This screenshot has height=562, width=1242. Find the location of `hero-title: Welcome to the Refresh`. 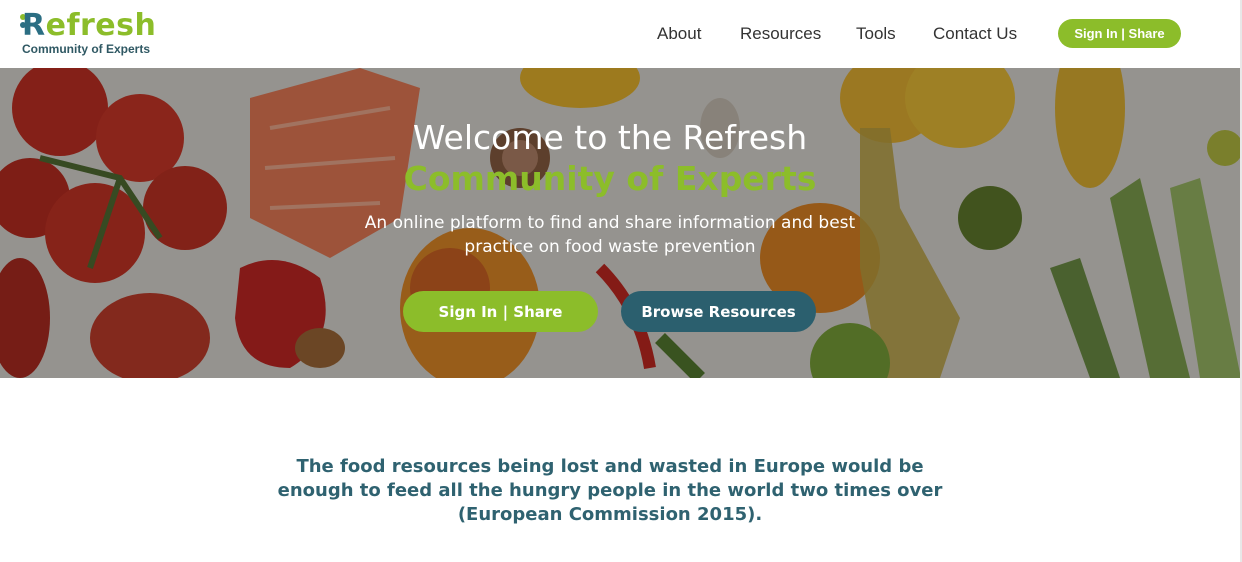

hero-title: Welcome to the Refresh is located at coordinates (610, 137).